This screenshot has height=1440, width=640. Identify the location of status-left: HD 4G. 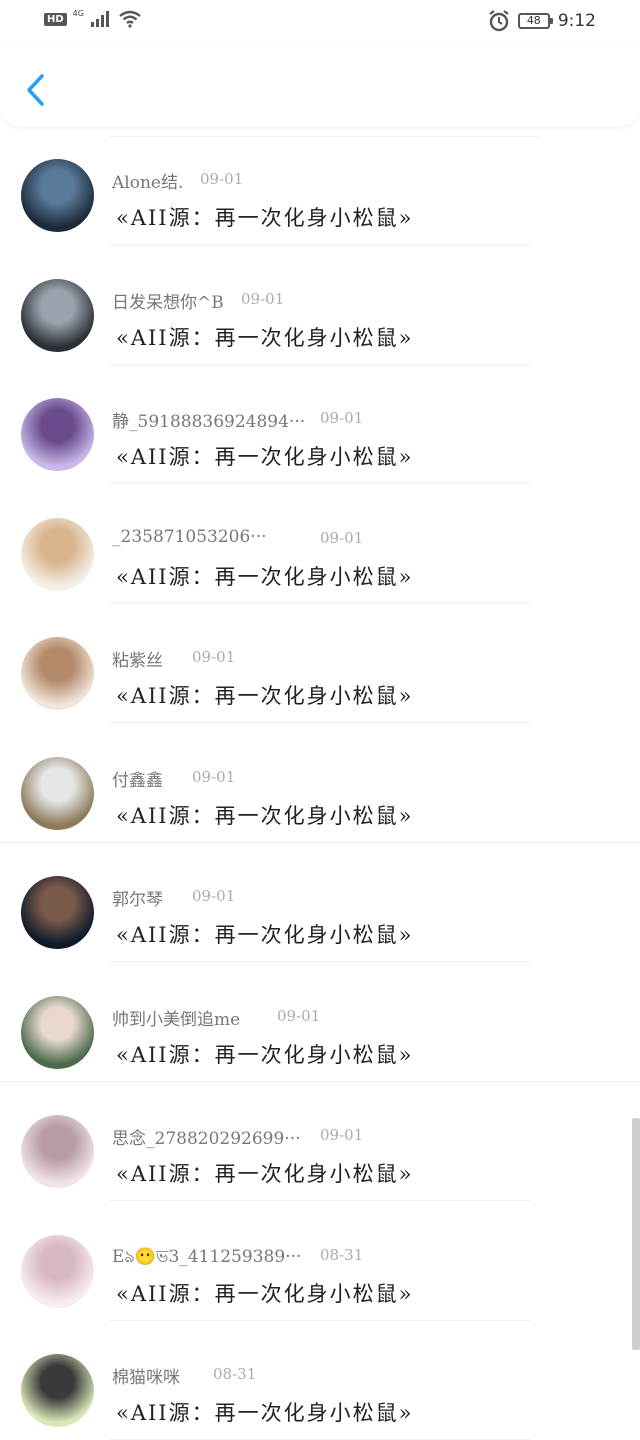
(93, 18).